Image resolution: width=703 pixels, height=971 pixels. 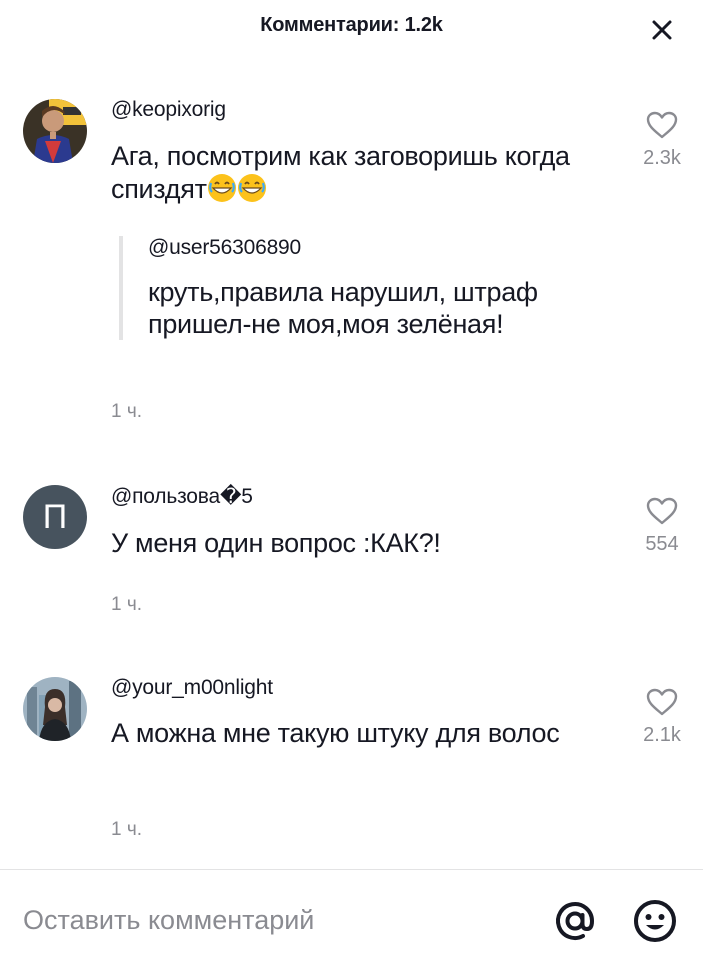 I want to click on comments-title: Комментарии: 1.2k, so click(x=351, y=25).